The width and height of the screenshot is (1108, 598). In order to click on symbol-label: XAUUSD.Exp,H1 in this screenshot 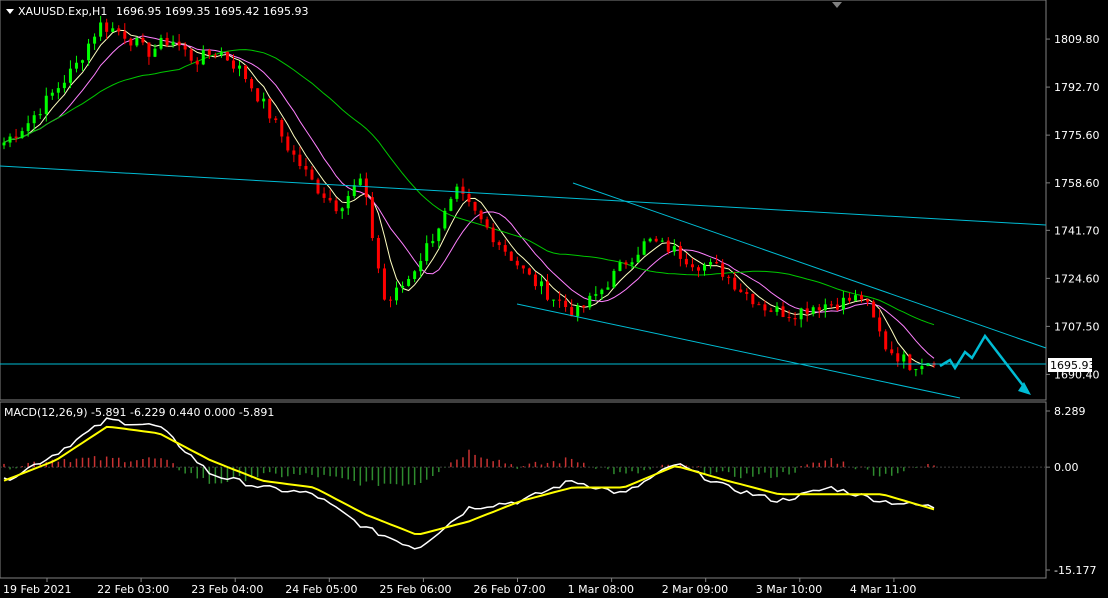, I will do `click(62, 11)`.